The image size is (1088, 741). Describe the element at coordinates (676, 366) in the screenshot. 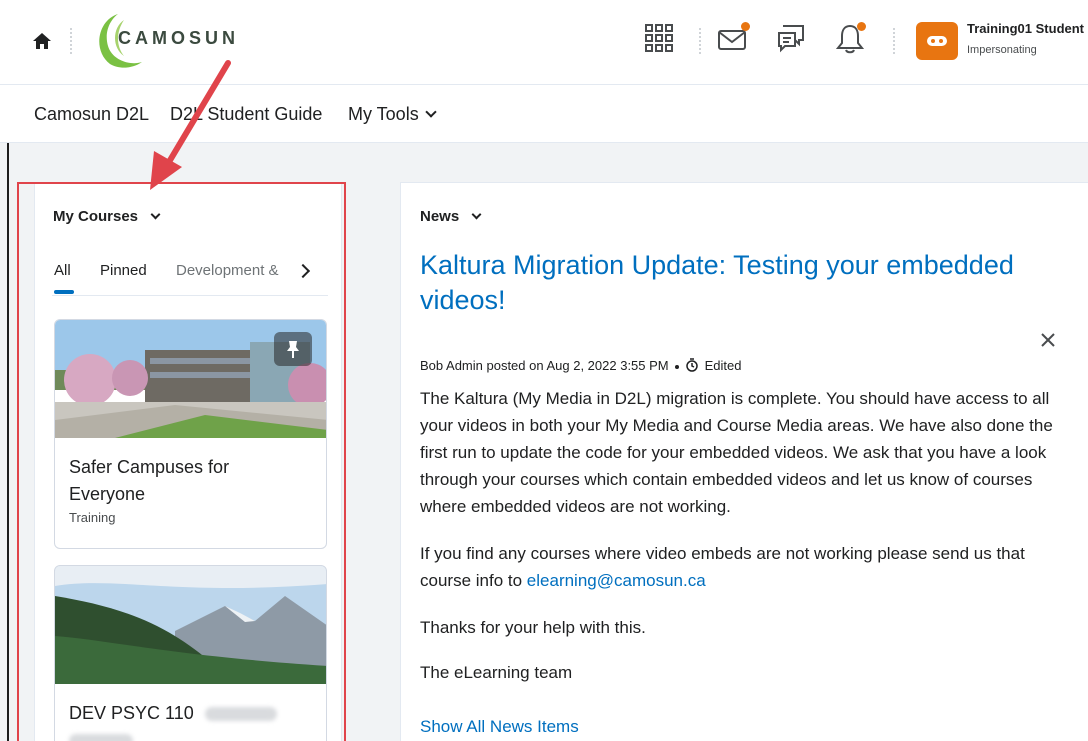

I see `separator-dot` at that location.